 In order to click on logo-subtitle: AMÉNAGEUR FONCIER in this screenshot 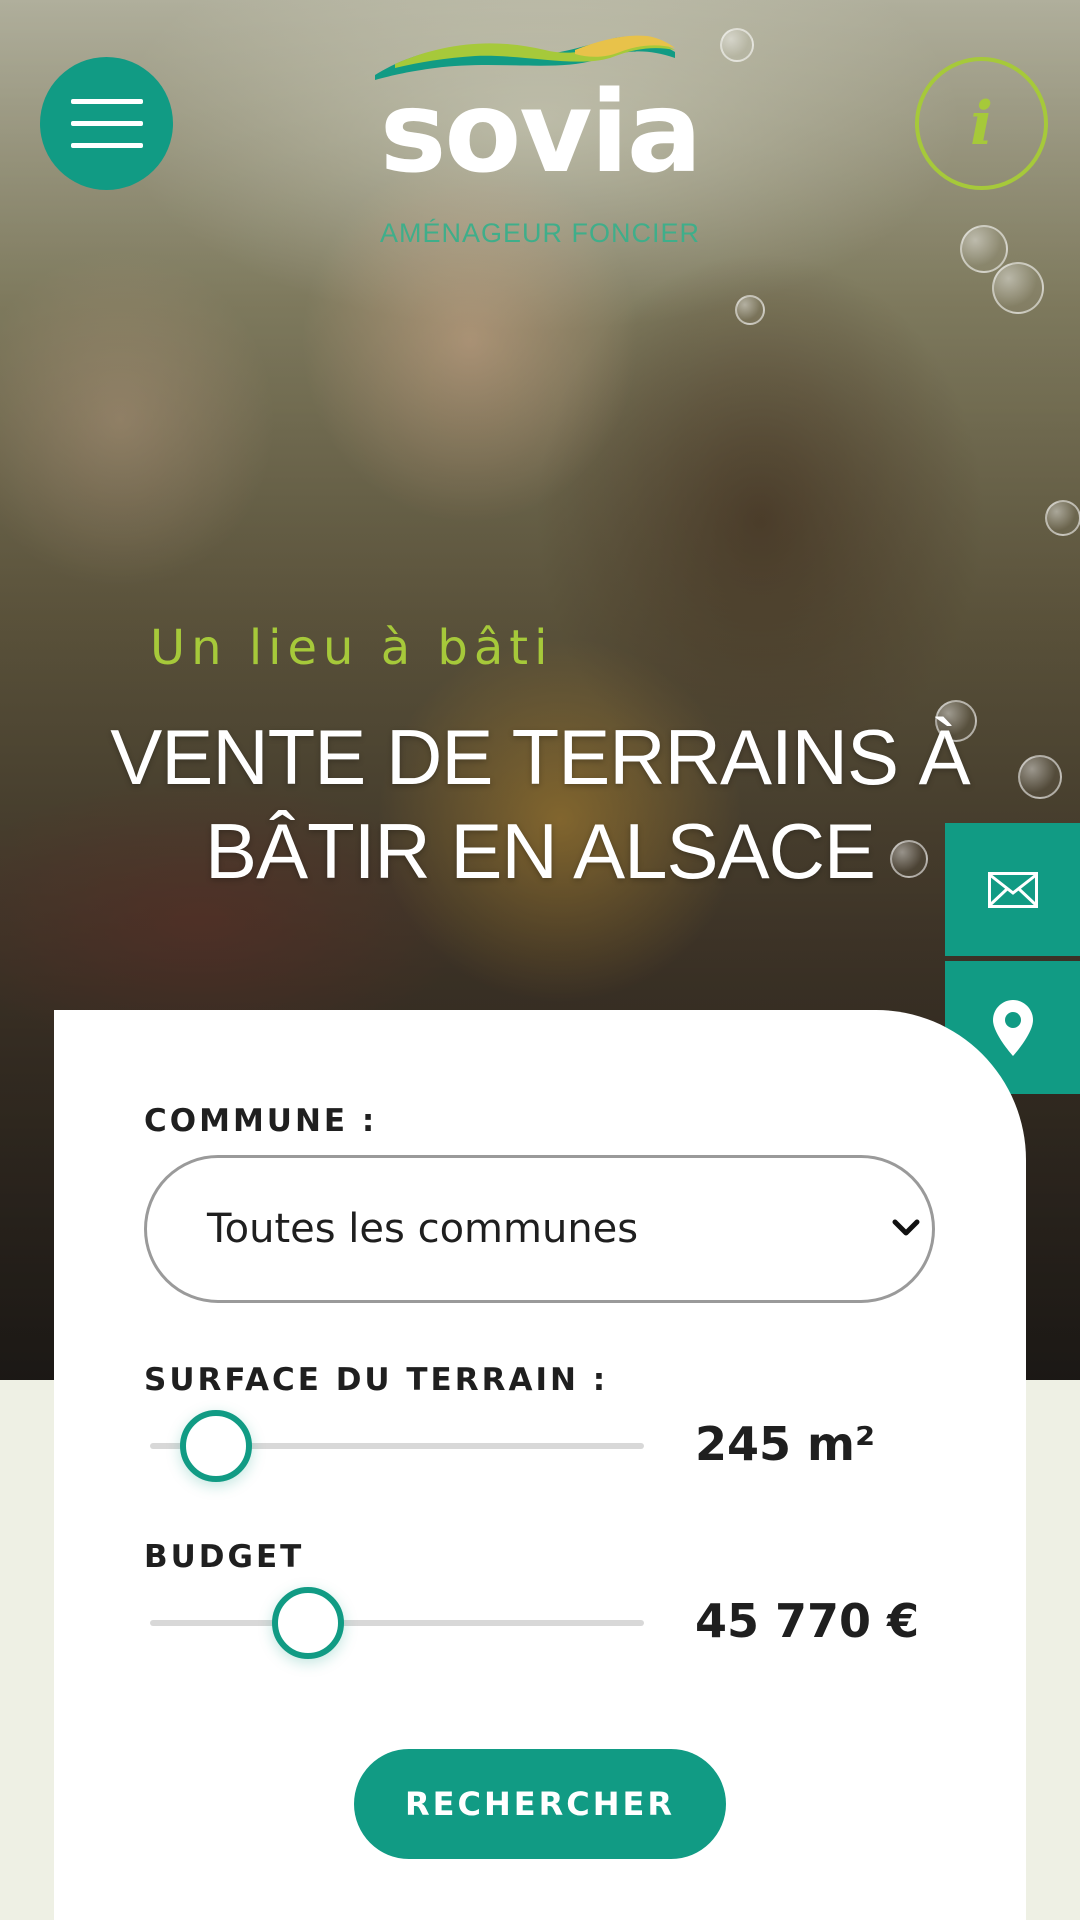, I will do `click(540, 233)`.